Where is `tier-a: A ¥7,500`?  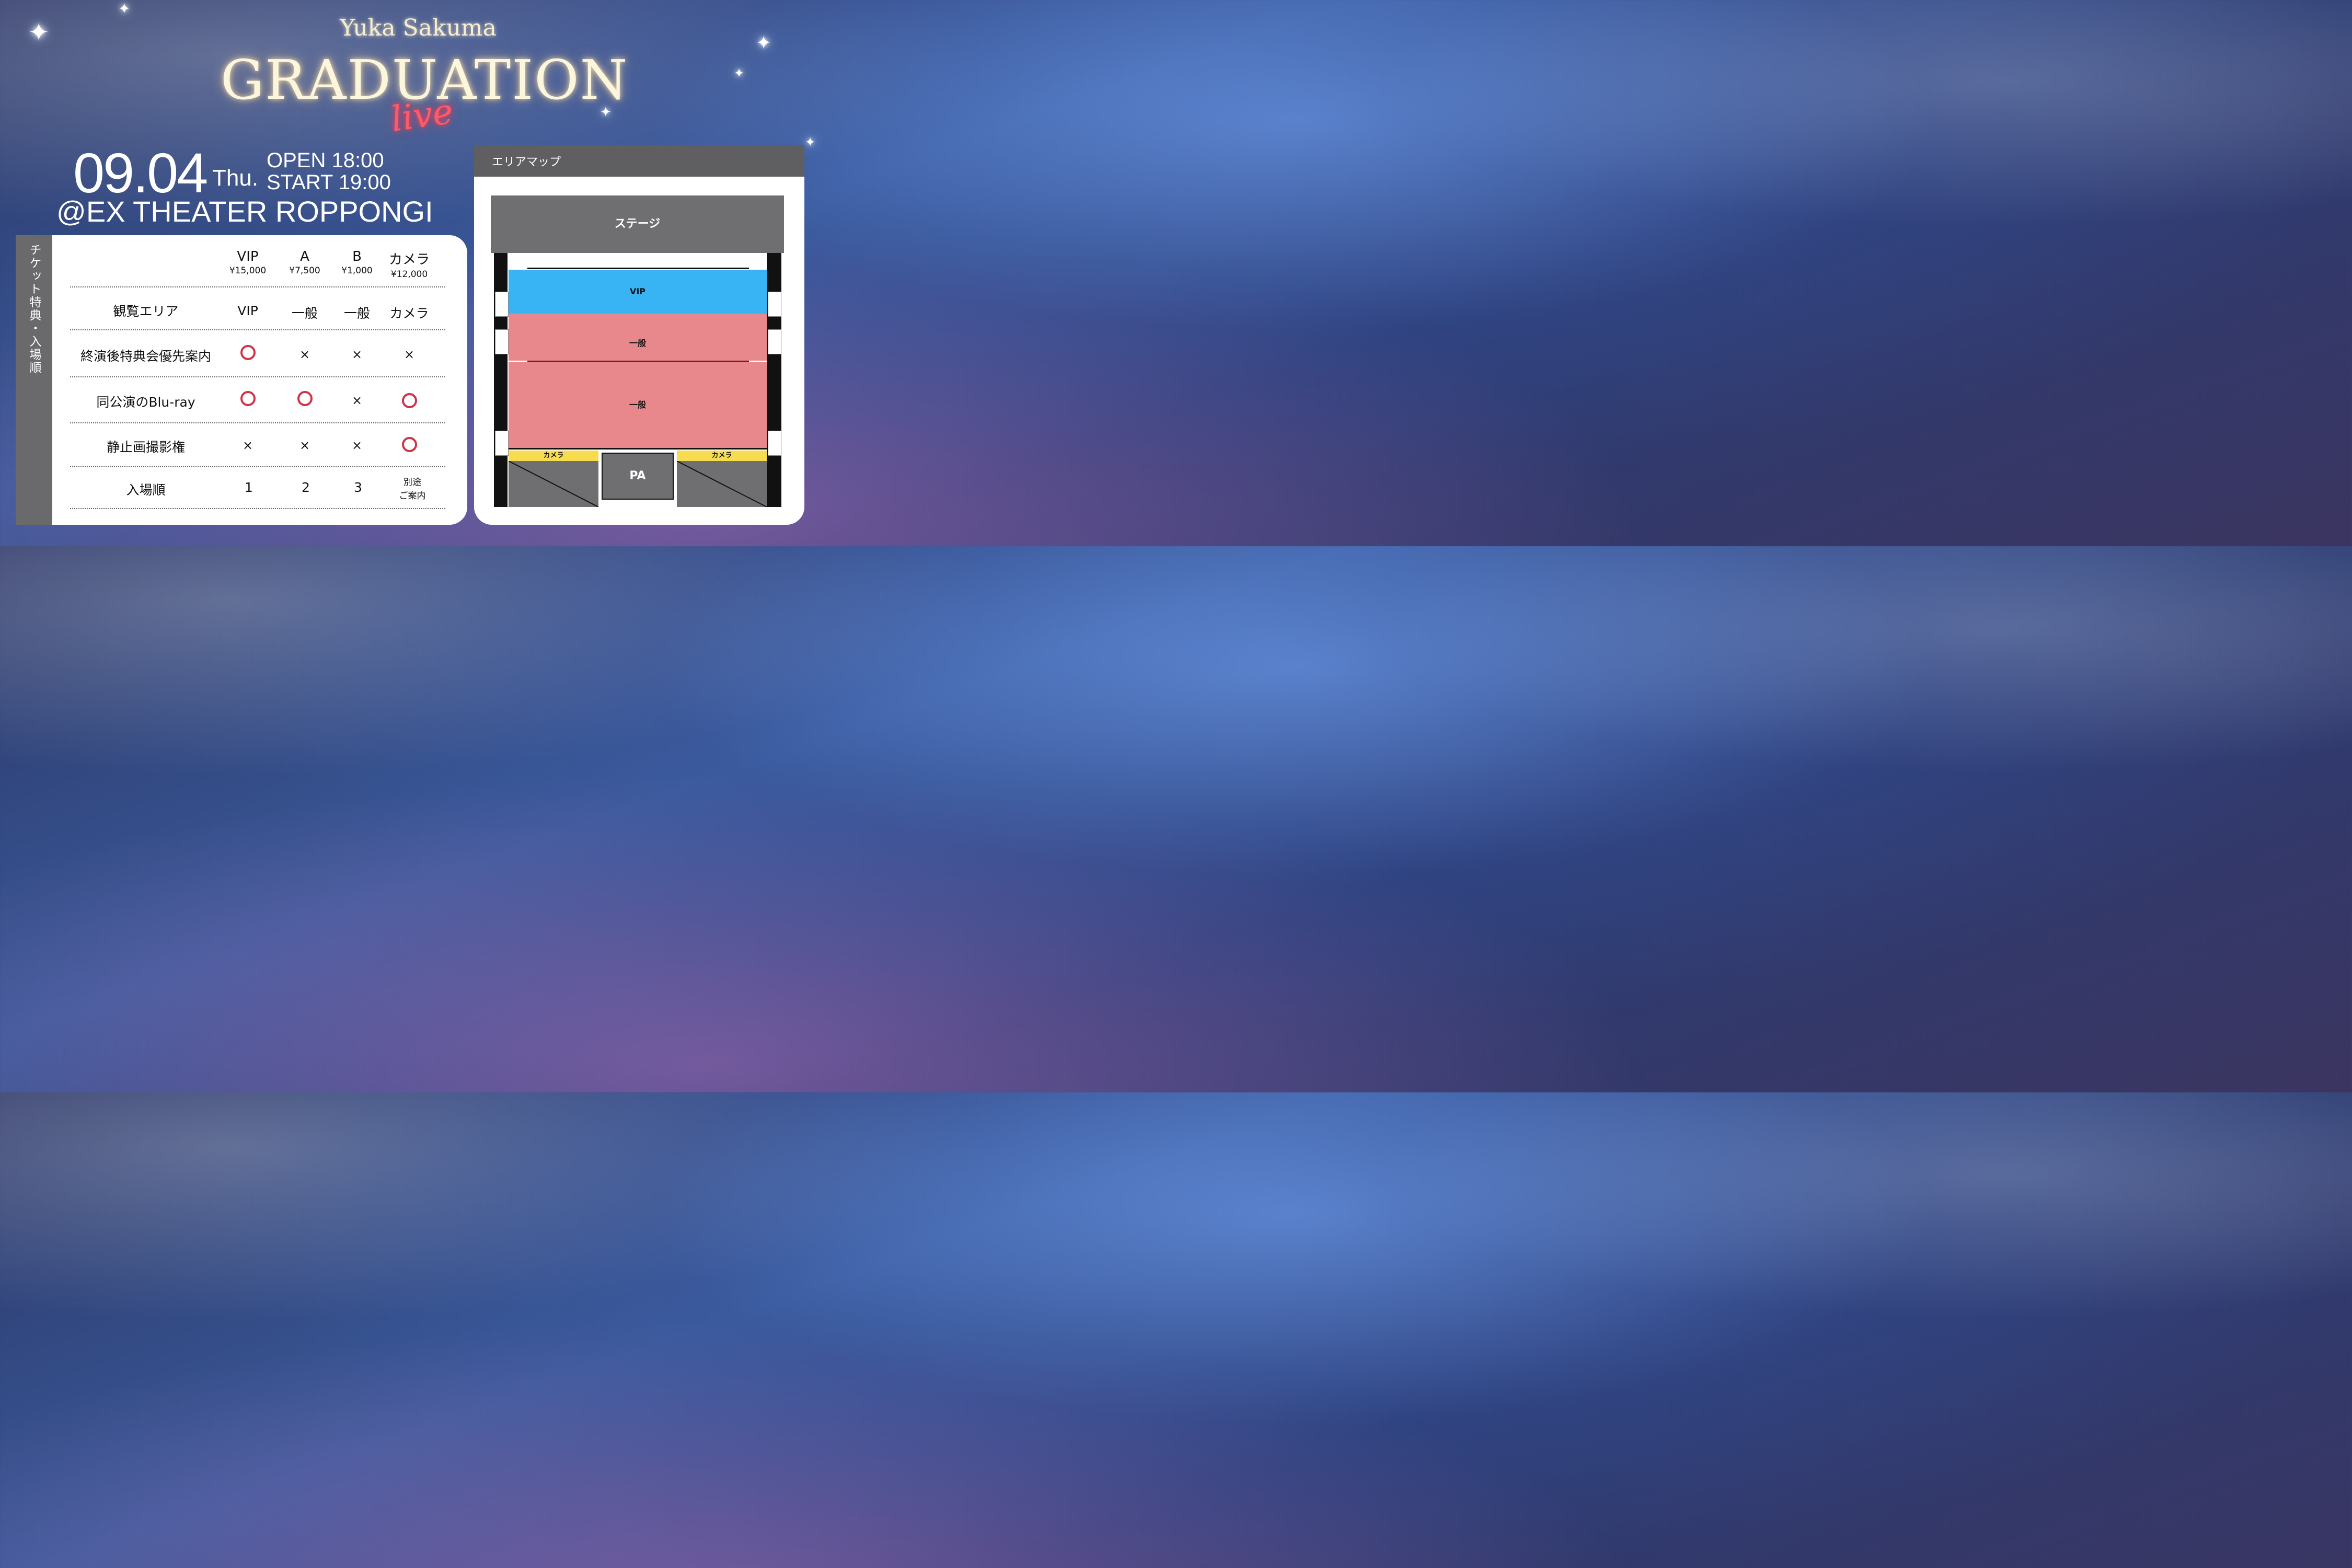
tier-a: A ¥7,500 is located at coordinates (304, 262).